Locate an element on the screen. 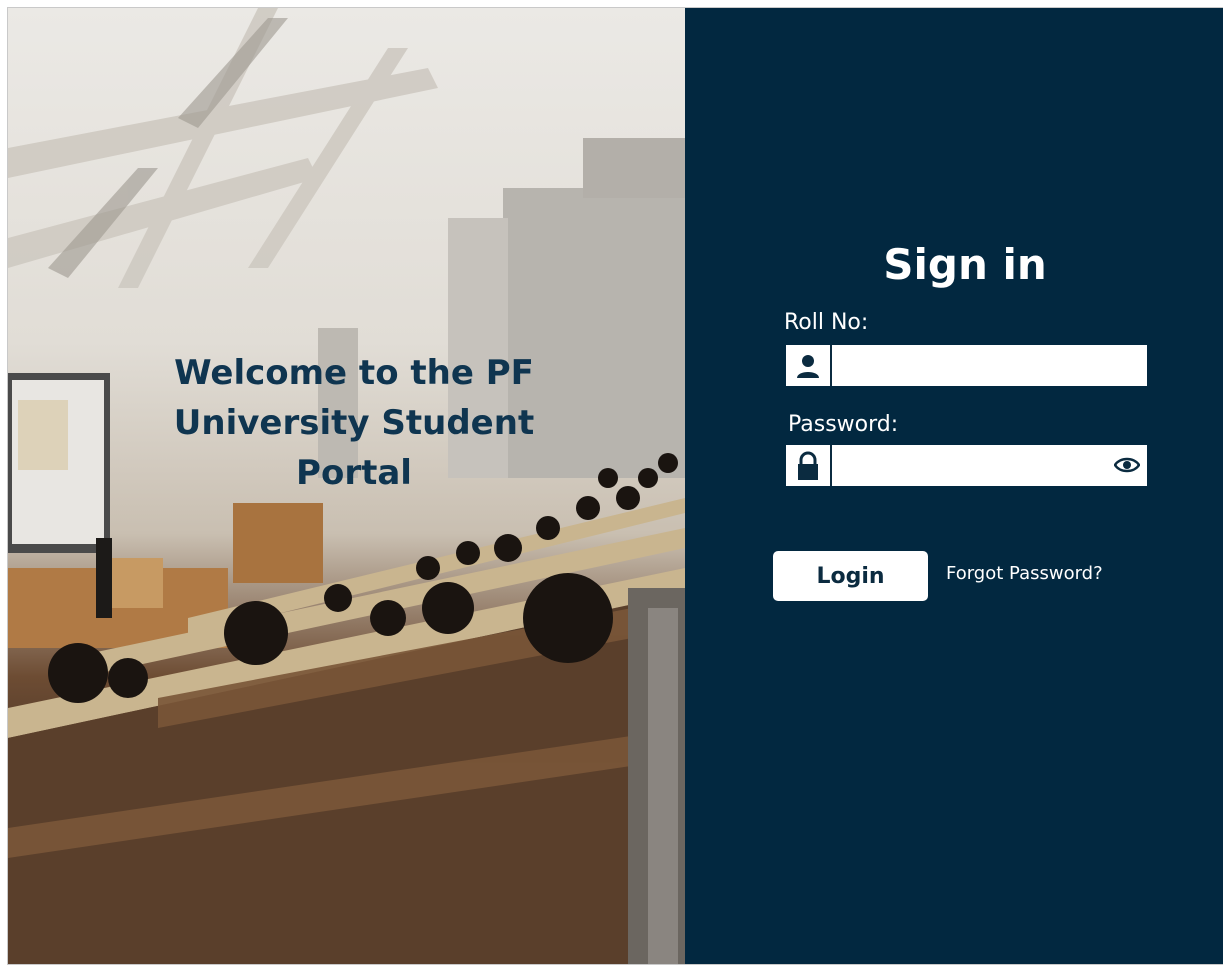  roll-no-field is located at coordinates (966, 365).